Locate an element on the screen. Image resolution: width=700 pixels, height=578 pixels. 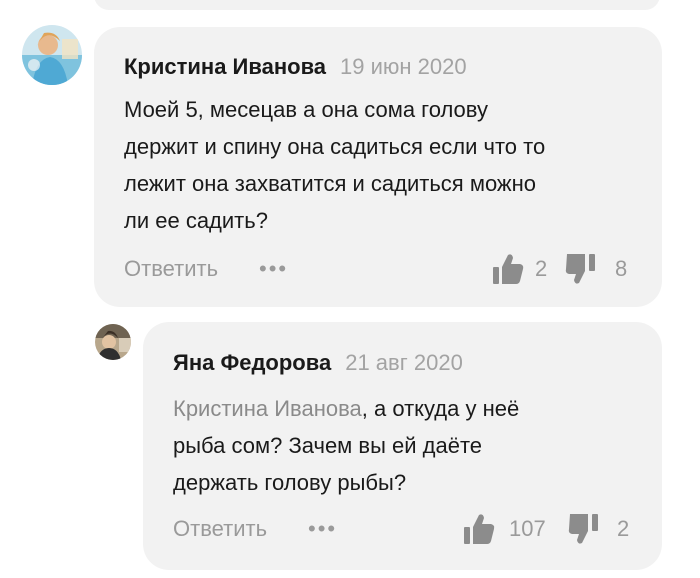
comment-header: Яна Федорова 21 авг 2020 is located at coordinates (318, 363).